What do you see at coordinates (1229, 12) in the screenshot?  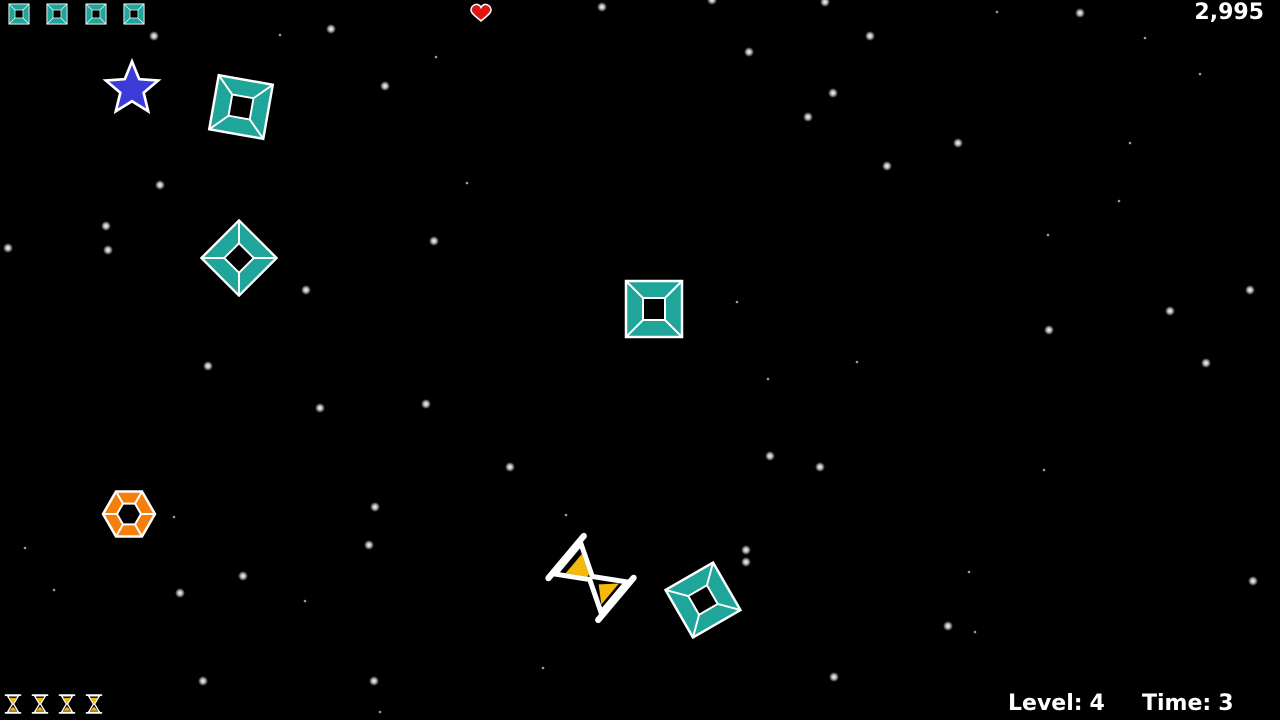 I see `score-display: 2,995` at bounding box center [1229, 12].